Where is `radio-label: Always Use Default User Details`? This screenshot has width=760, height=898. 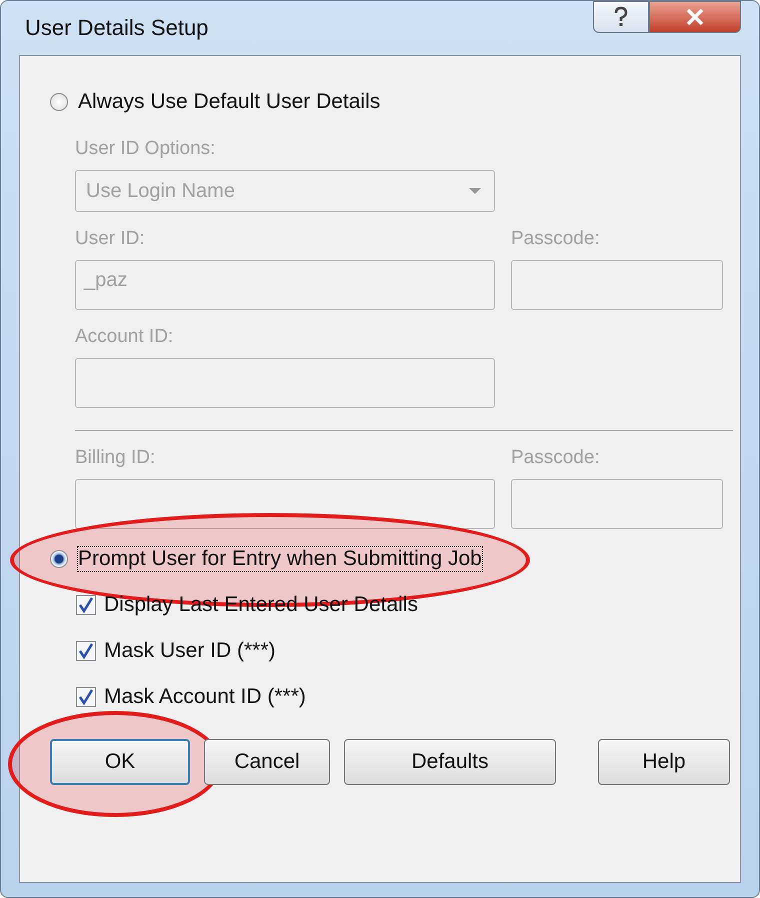 radio-label: Always Use Default User Details is located at coordinates (229, 102).